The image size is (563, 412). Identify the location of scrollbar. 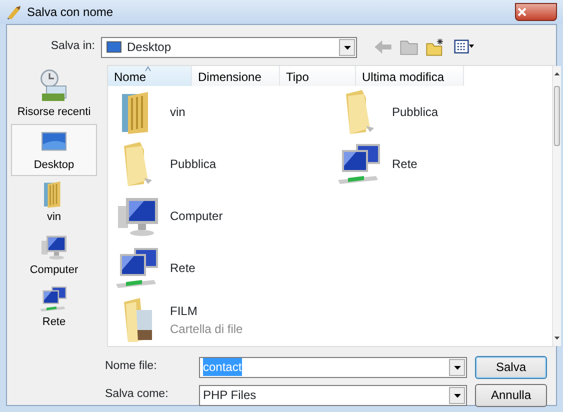
(556, 206).